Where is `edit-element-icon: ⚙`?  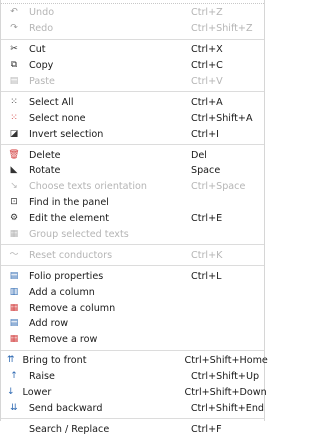 edit-element-icon: ⚙ is located at coordinates (14, 218).